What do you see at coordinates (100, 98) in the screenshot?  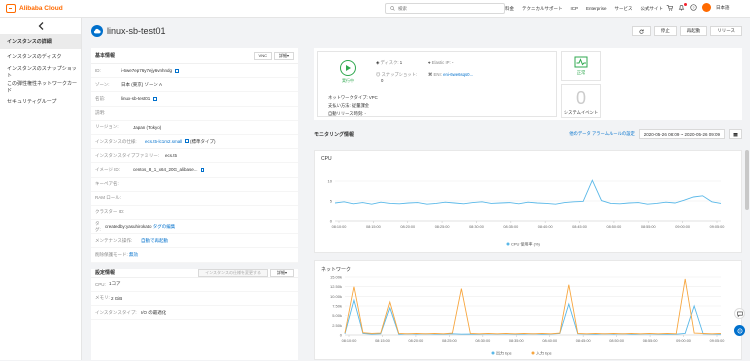 I see `row-key: 名前:` at bounding box center [100, 98].